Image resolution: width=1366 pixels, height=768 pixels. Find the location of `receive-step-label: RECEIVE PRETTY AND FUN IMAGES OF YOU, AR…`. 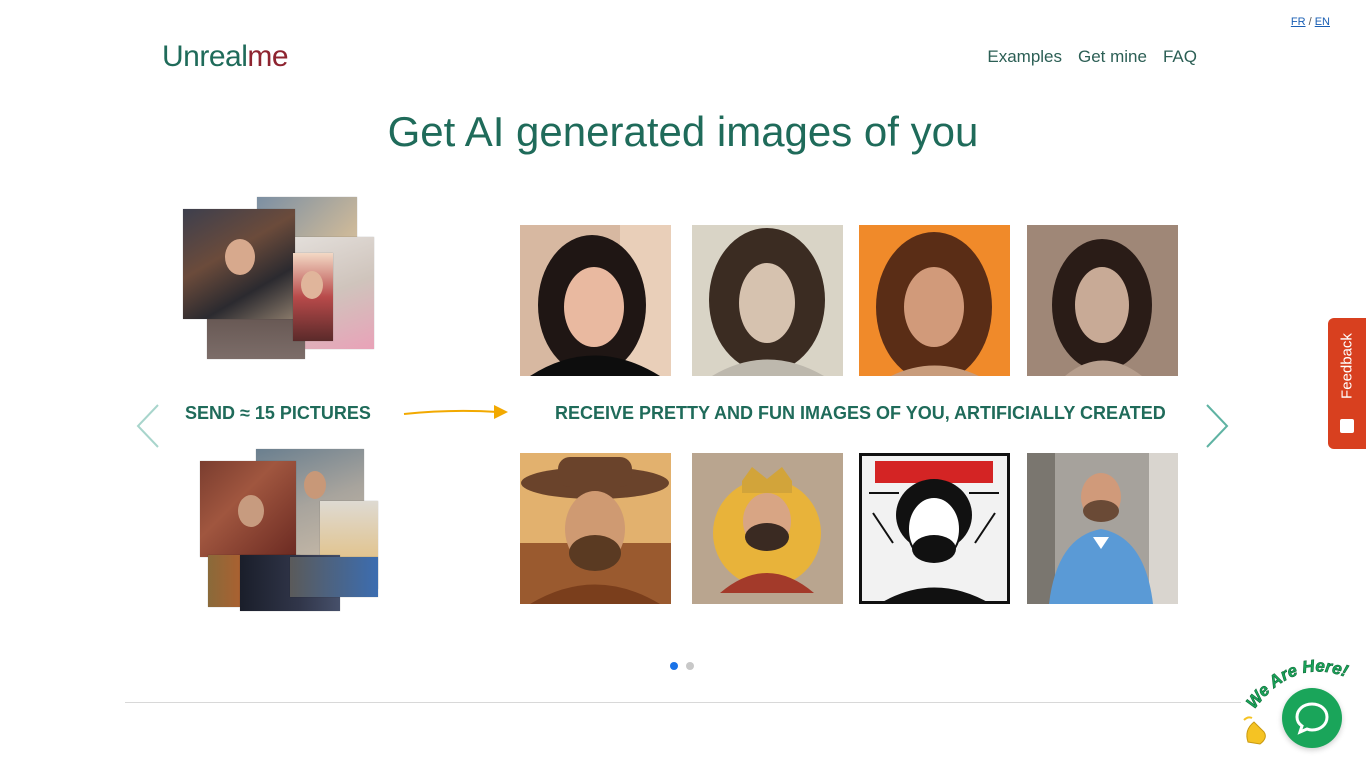

receive-step-label: RECEIVE PRETTY AND FUN IMAGES OF YOU, AR… is located at coordinates (860, 413).